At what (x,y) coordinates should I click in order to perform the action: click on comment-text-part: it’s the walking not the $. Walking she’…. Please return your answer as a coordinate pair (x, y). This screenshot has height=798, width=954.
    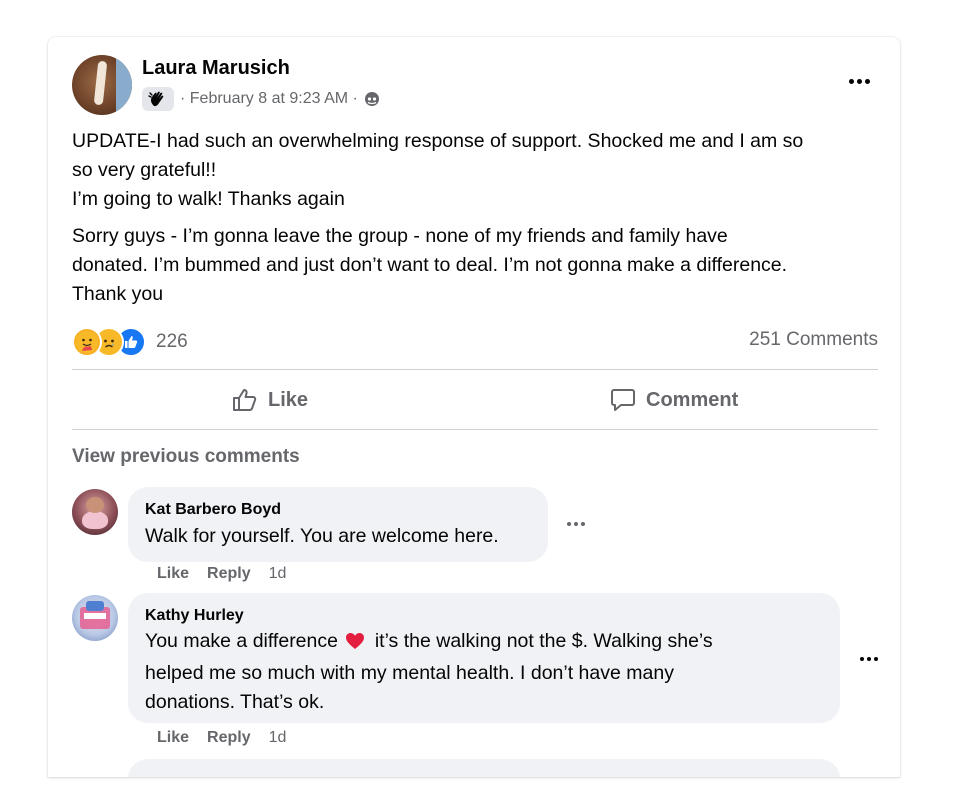
    Looking at the image, I should click on (543, 641).